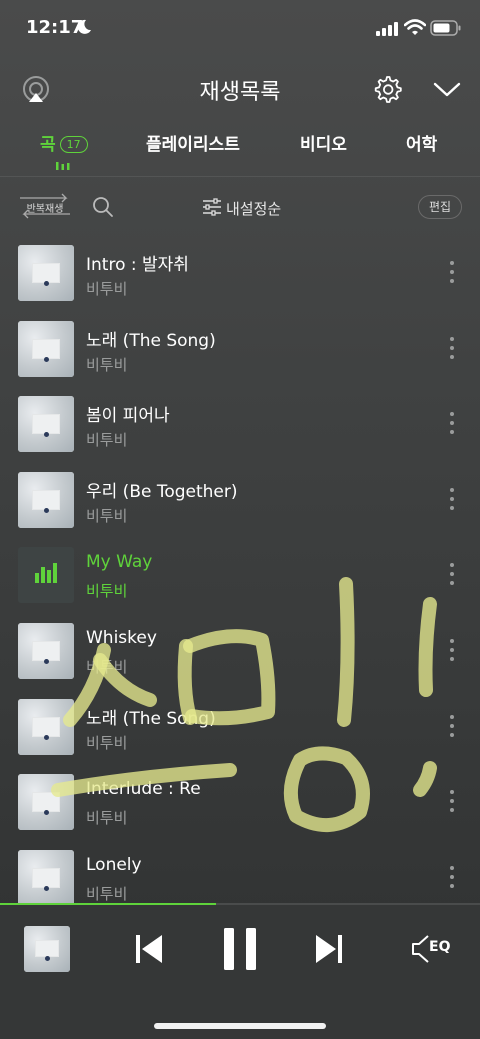 The height and width of the screenshot is (1039, 480). Describe the element at coordinates (162, 491) in the screenshot. I see `song-title: 우리 (Be Together)` at that location.